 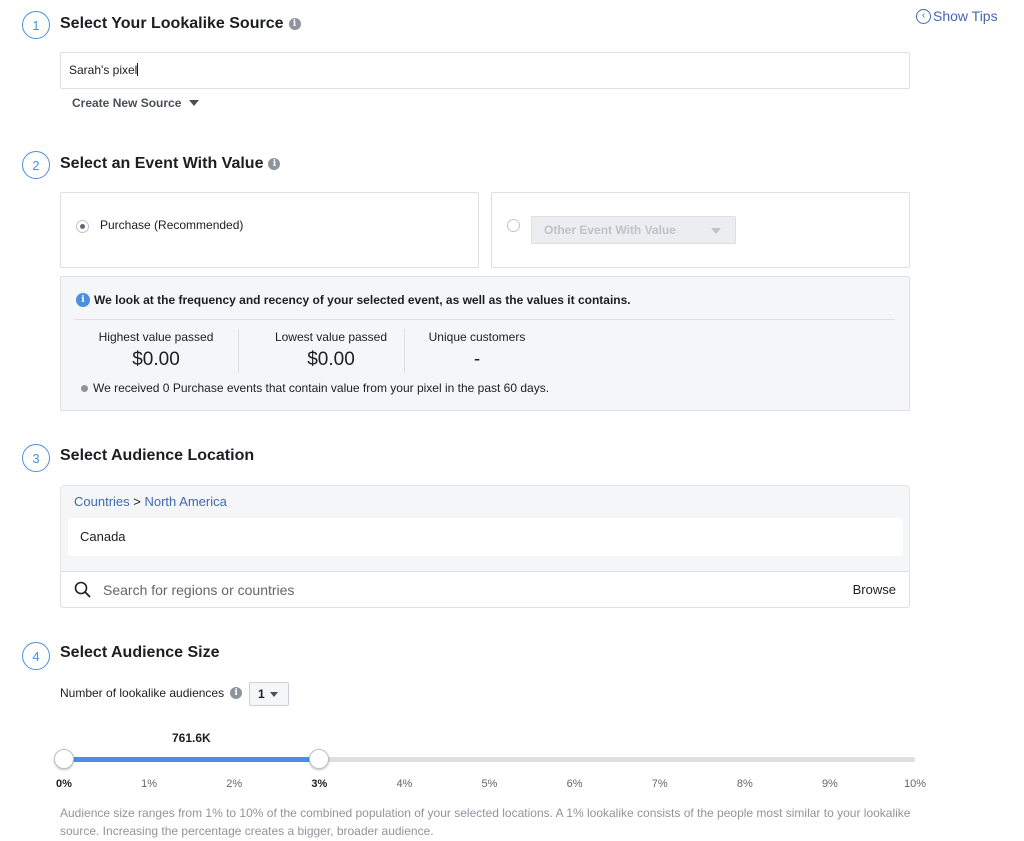 What do you see at coordinates (923, 16) in the screenshot?
I see `chevron-left-icon: ‹` at bounding box center [923, 16].